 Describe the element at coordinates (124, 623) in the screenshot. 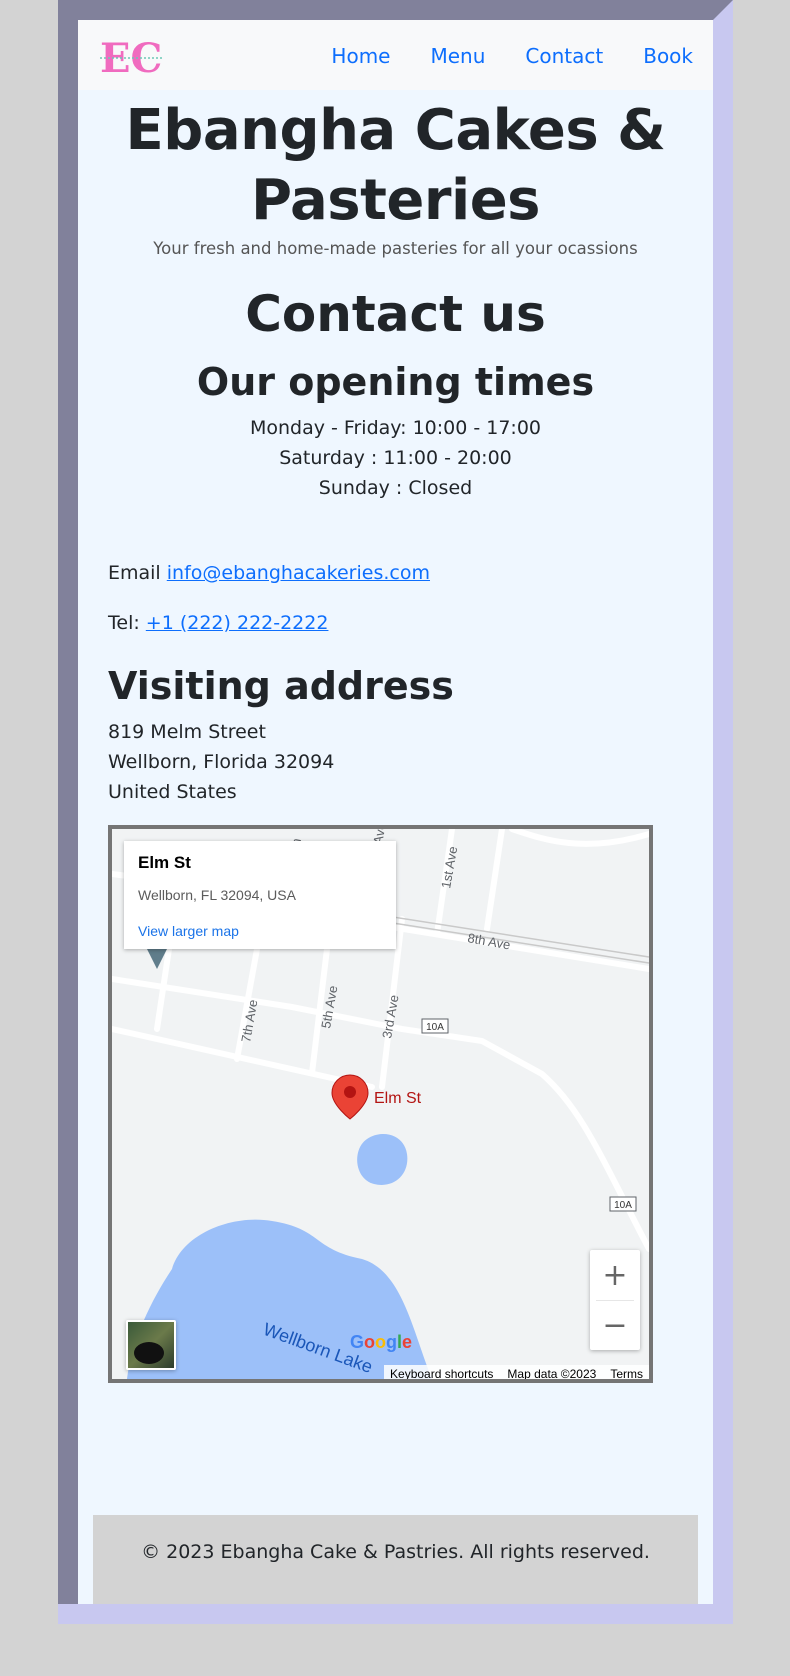

I see `tel-label: Tel:` at that location.